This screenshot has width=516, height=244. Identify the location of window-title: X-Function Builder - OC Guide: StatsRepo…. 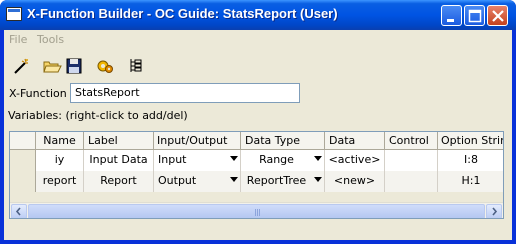
(182, 13).